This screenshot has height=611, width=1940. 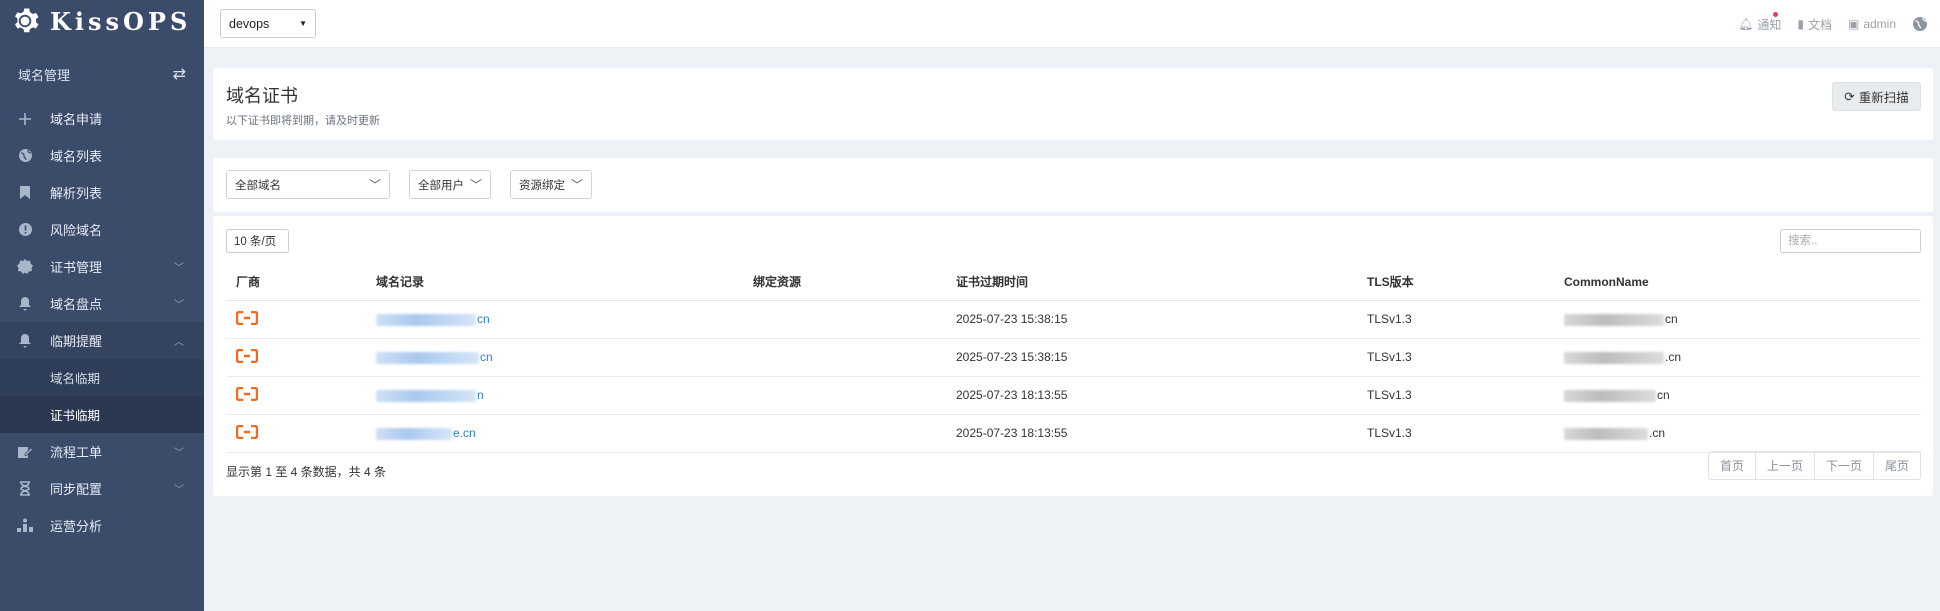 I want to click on rescan-button: ⟳ 重新扫描, so click(x=1876, y=96).